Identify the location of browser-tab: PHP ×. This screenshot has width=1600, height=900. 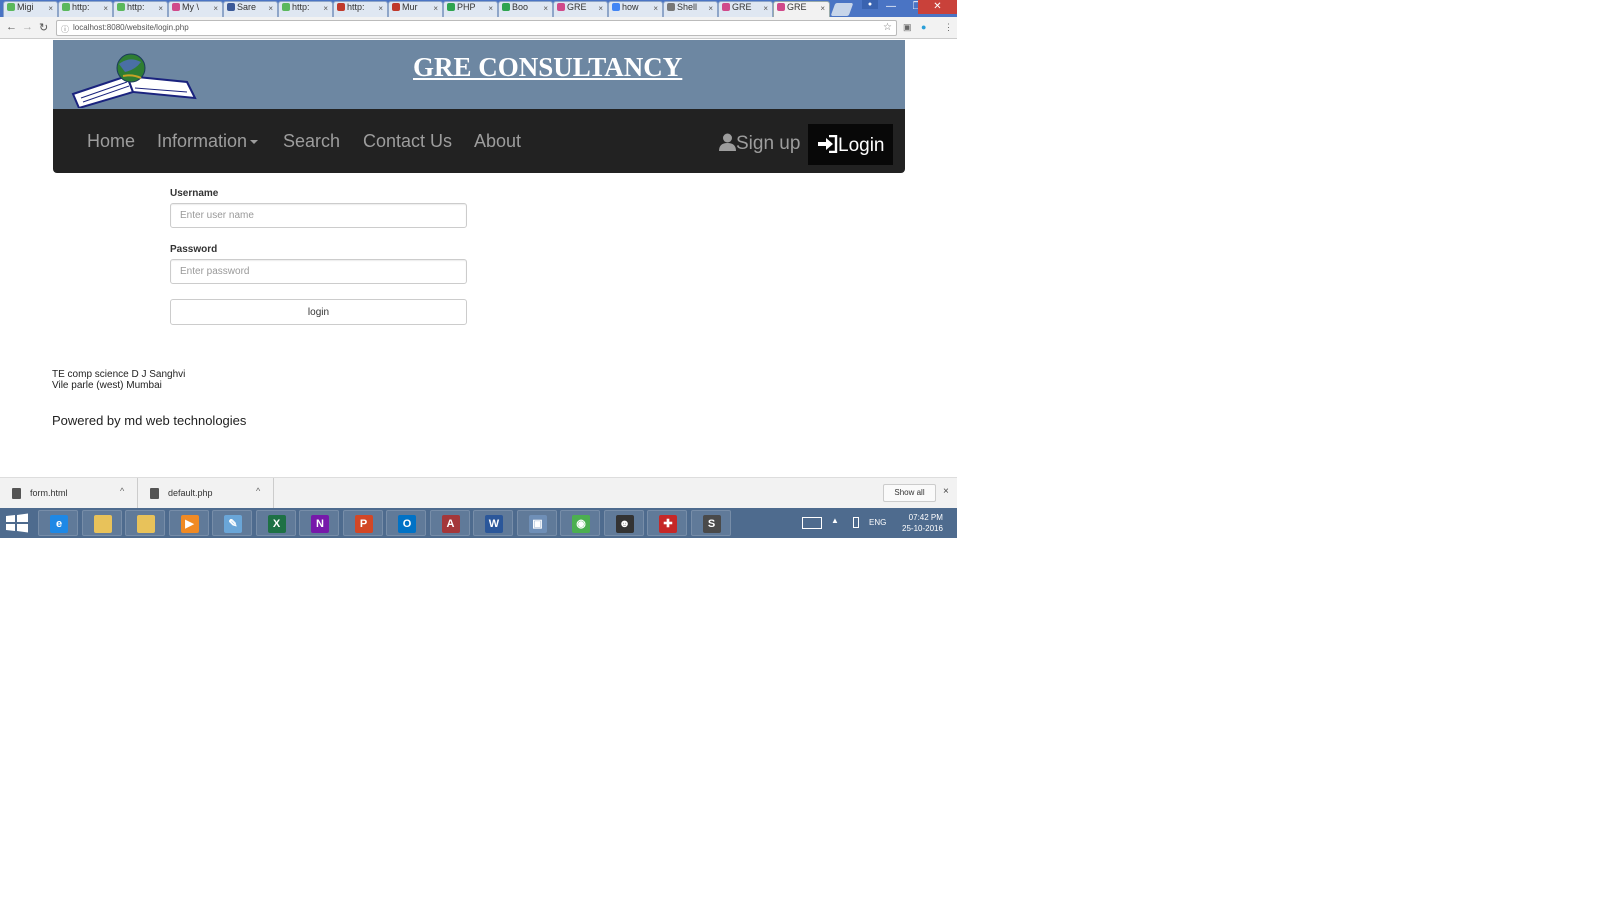
(470, 9).